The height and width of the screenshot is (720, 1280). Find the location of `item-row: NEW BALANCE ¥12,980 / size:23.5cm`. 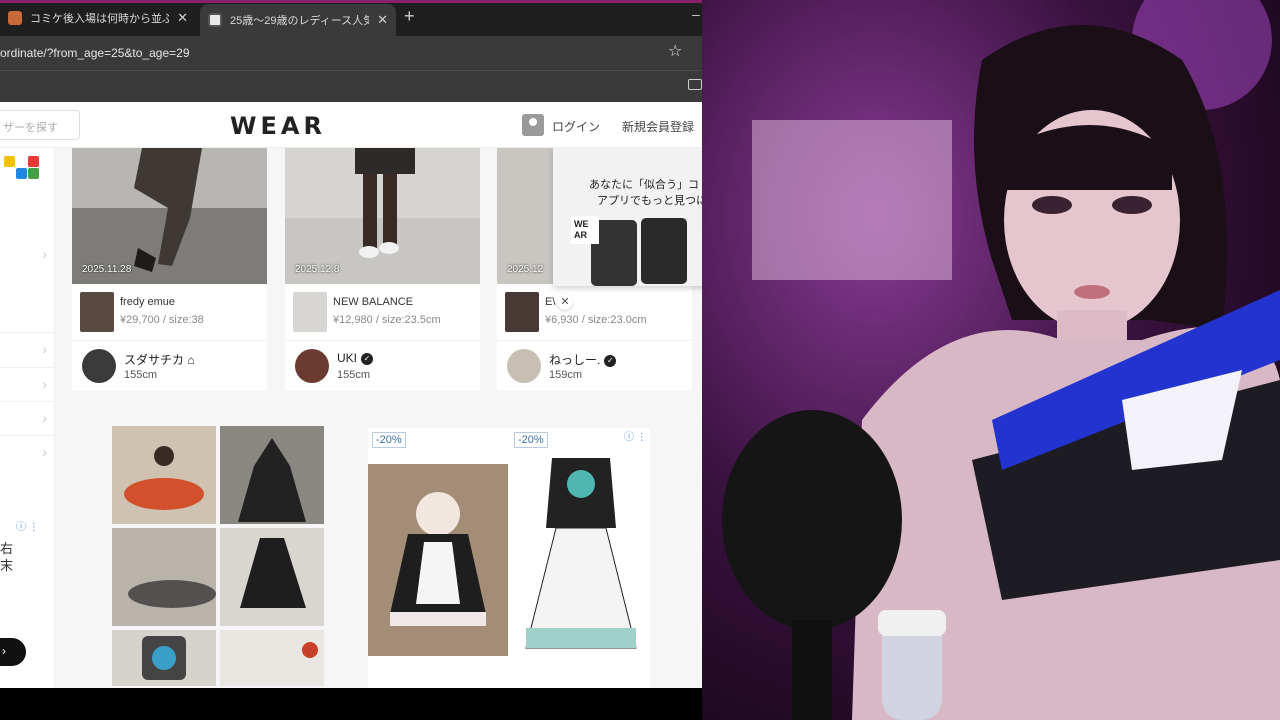

item-row: NEW BALANCE ¥12,980 / size:23.5cm is located at coordinates (383, 313).